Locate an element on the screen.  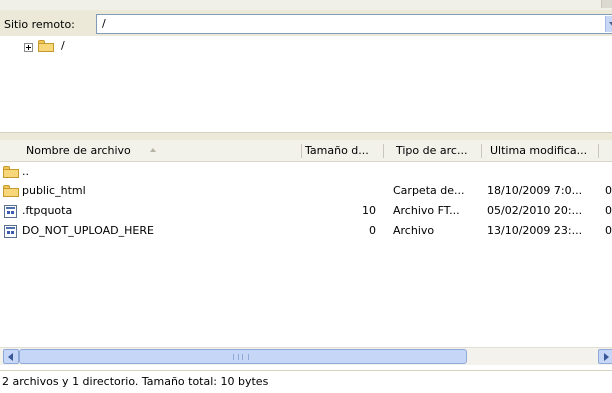
scroll-left-button is located at coordinates (11, 356).